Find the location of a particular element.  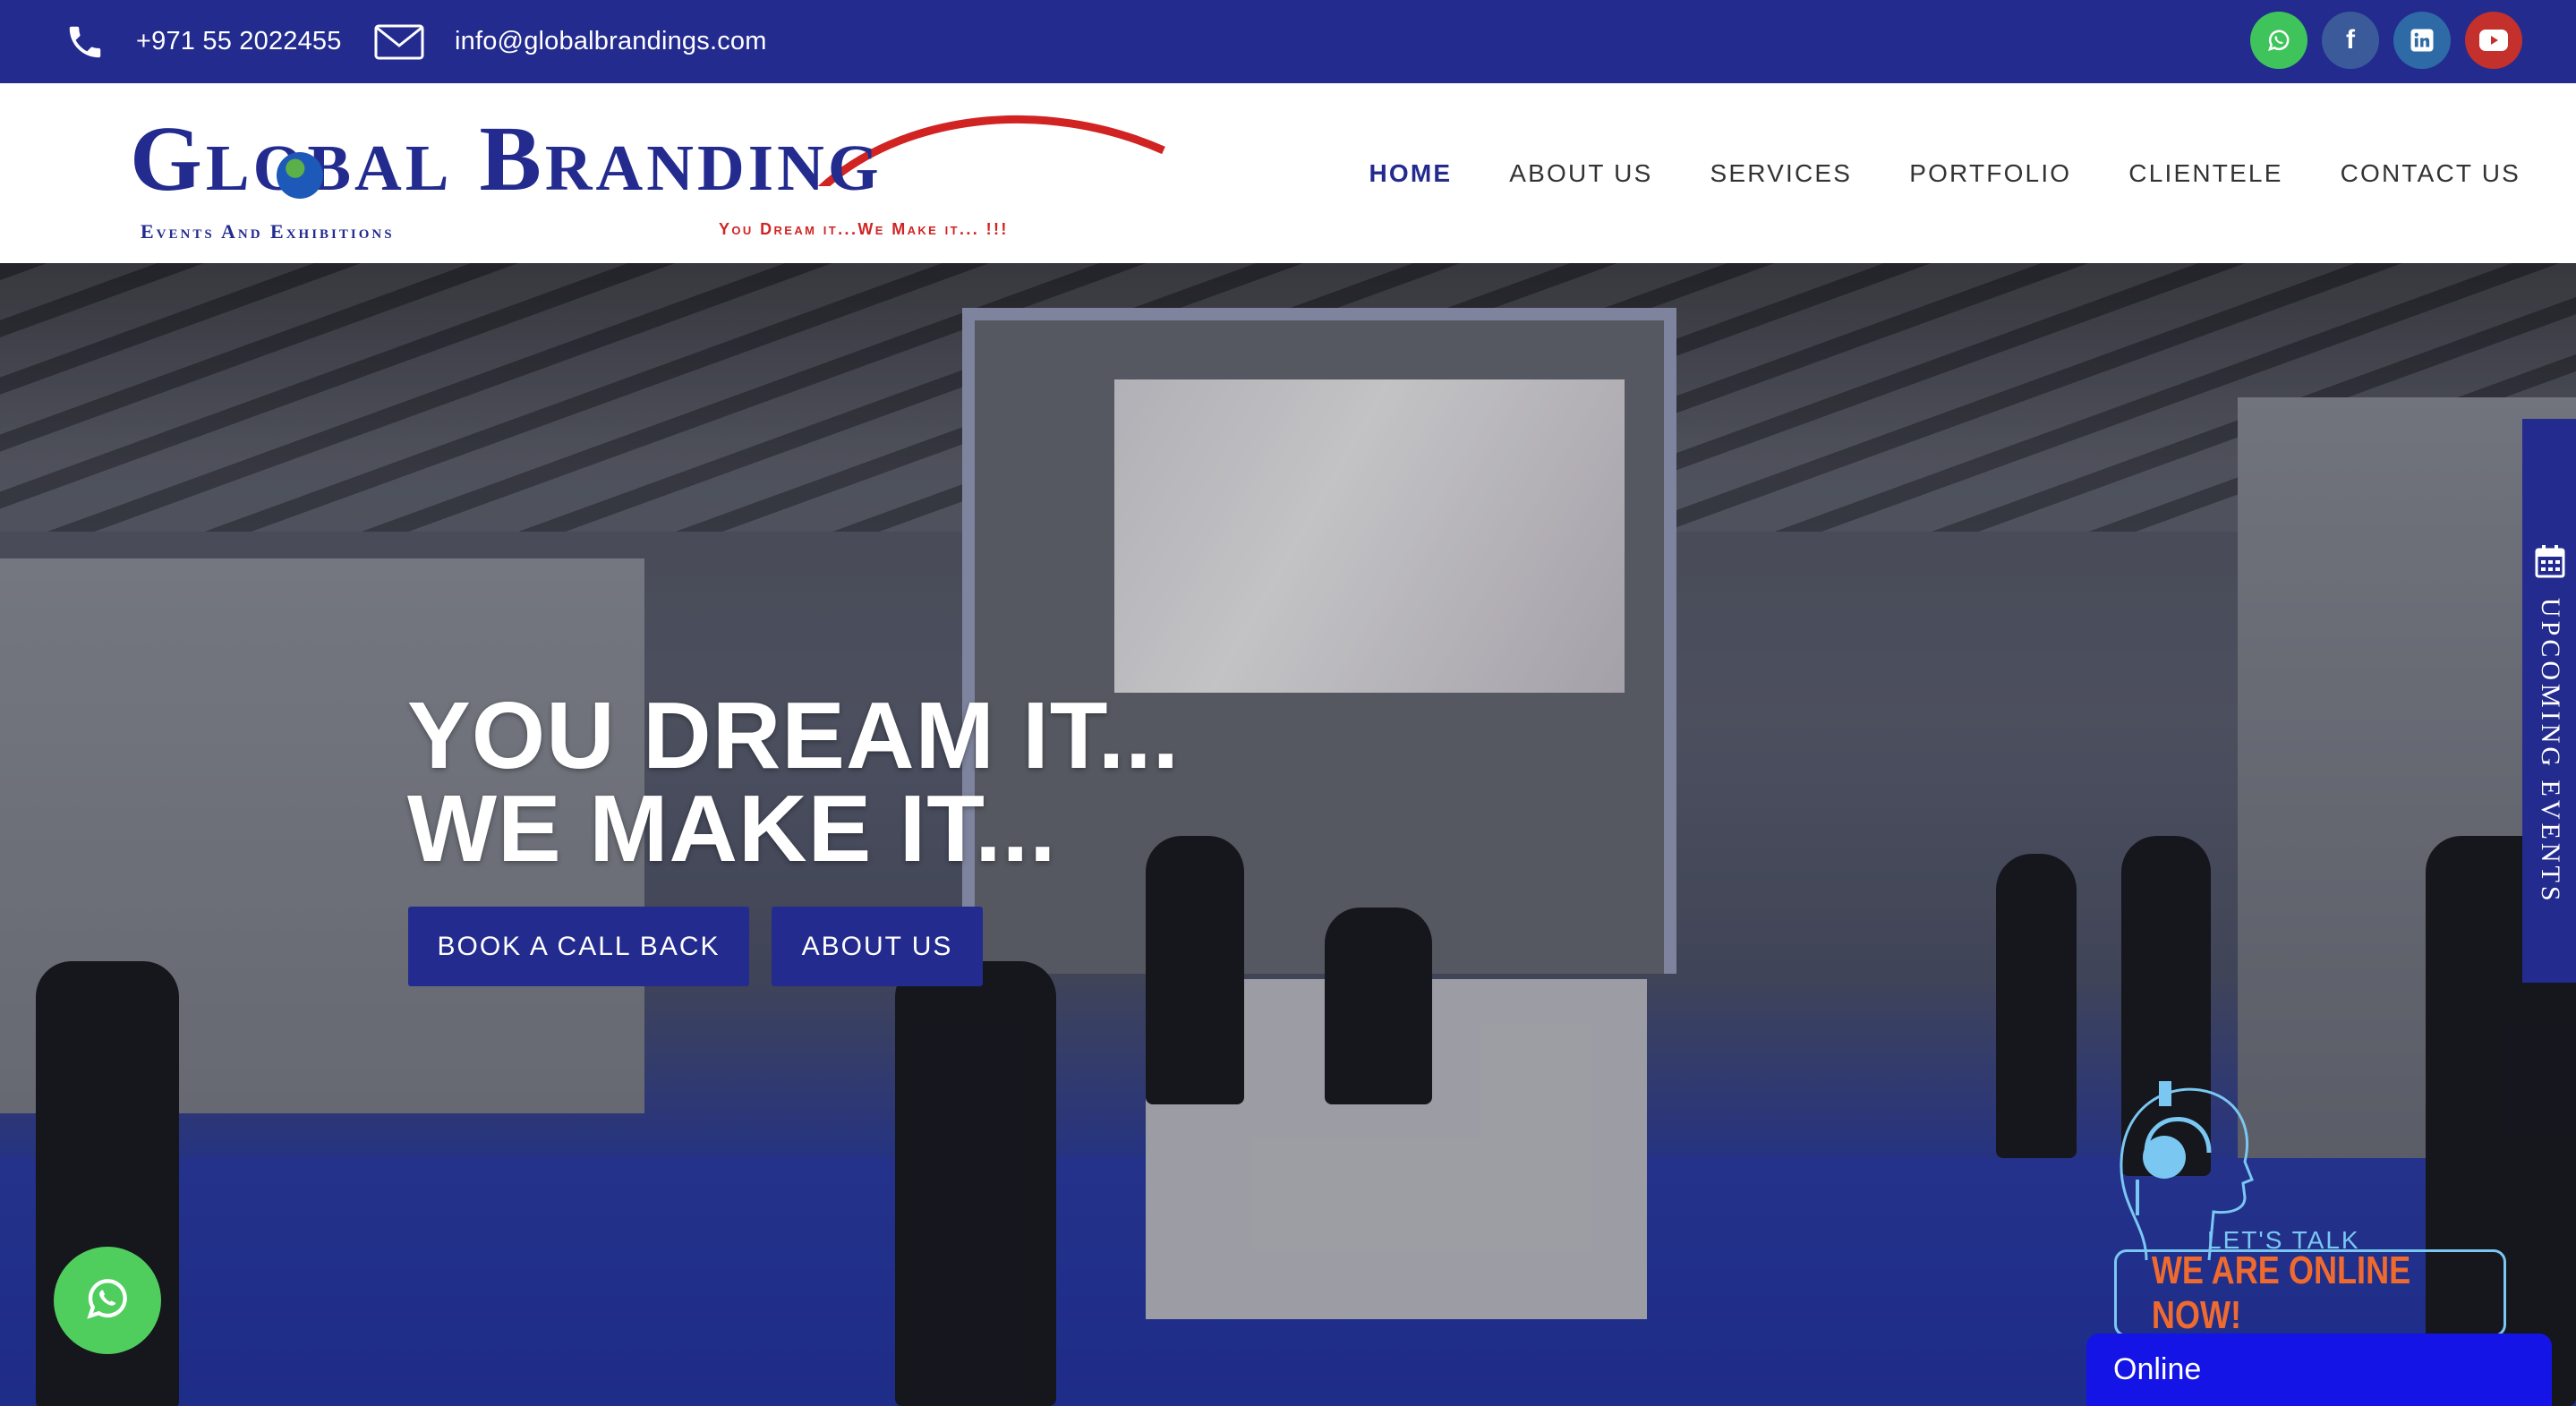

linkedin-icon is located at coordinates (2422, 40).